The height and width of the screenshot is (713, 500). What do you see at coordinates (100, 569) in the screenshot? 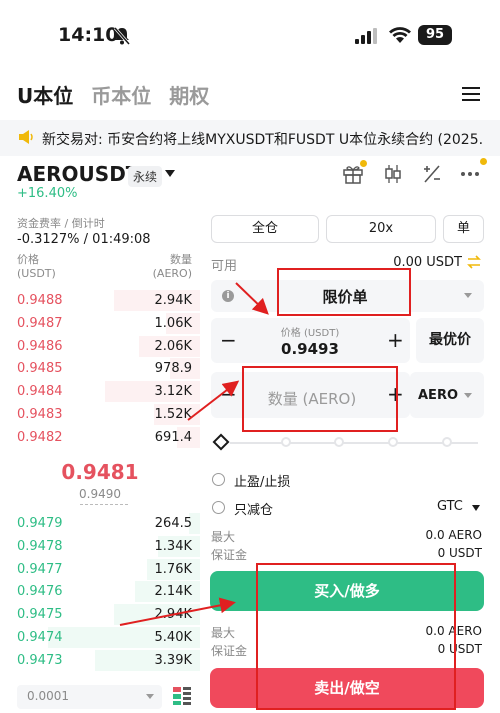
I see `bid-row: 0.9477 1.76K` at bounding box center [100, 569].